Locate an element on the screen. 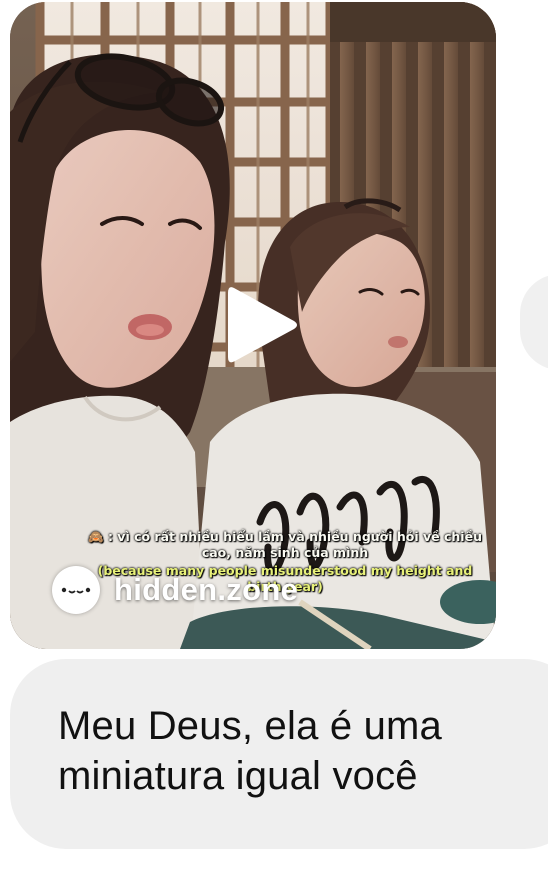  play-button is located at coordinates (262, 325).